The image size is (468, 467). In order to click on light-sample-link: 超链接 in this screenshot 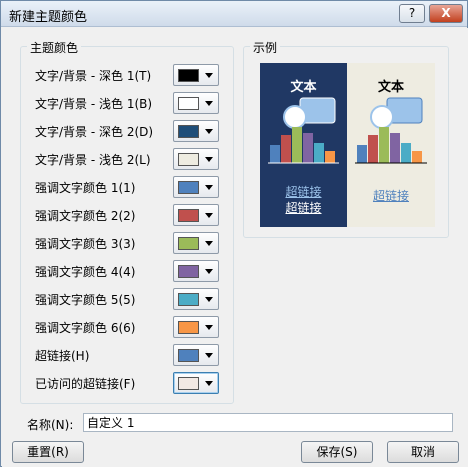, I will do `click(390, 196)`.